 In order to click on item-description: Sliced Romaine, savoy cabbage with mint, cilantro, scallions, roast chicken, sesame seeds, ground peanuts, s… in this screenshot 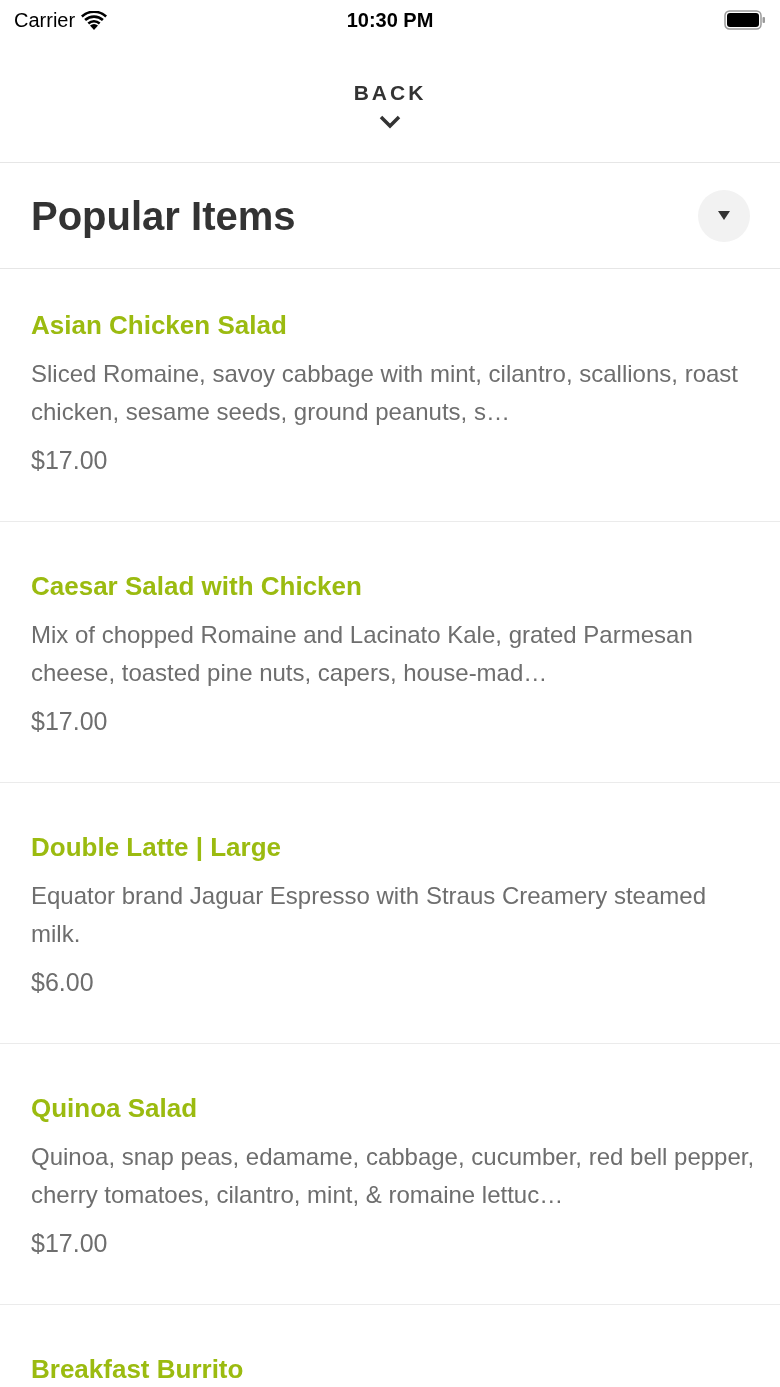, I will do `click(385, 393)`.